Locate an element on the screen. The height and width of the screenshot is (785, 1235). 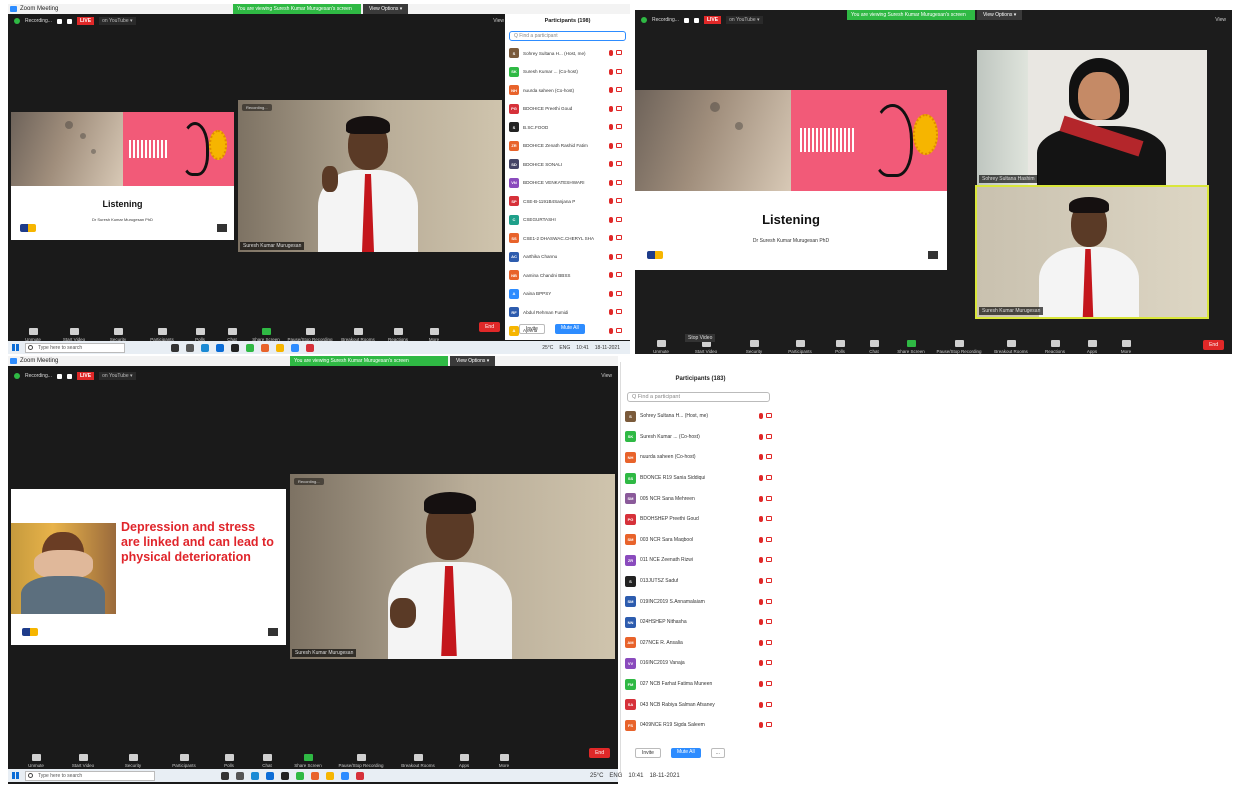
participant-row: SP CSE-B-1191B4Sanjana P is located at coordinates (567, 201).